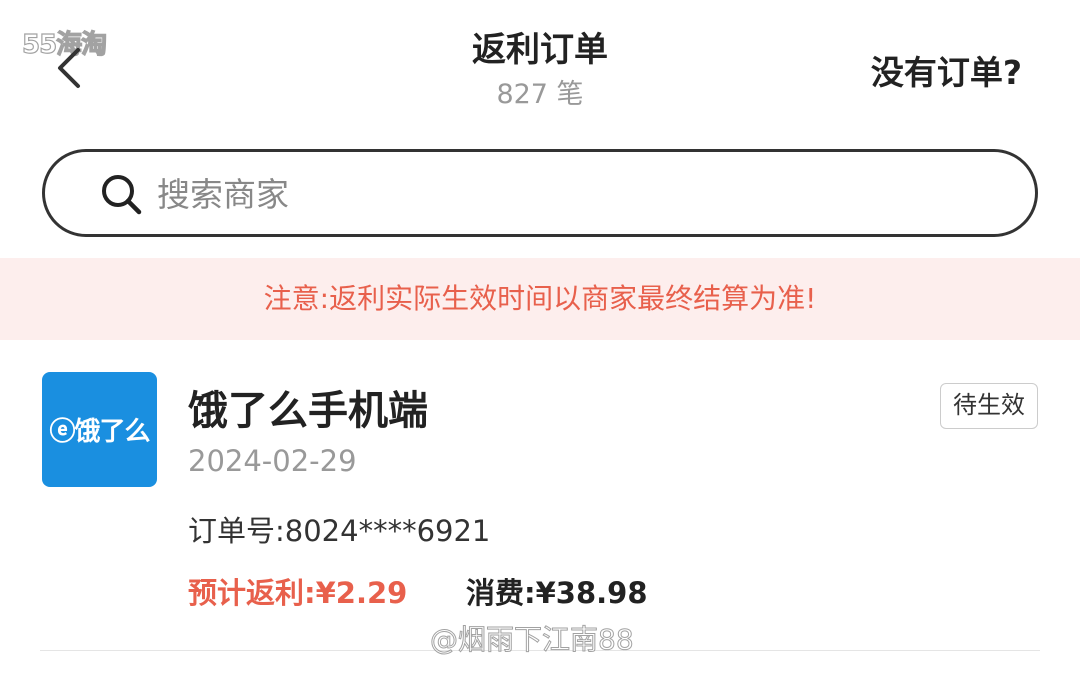 The height and width of the screenshot is (684, 1080). What do you see at coordinates (989, 406) in the screenshot?
I see `status-badge: 待生效` at bounding box center [989, 406].